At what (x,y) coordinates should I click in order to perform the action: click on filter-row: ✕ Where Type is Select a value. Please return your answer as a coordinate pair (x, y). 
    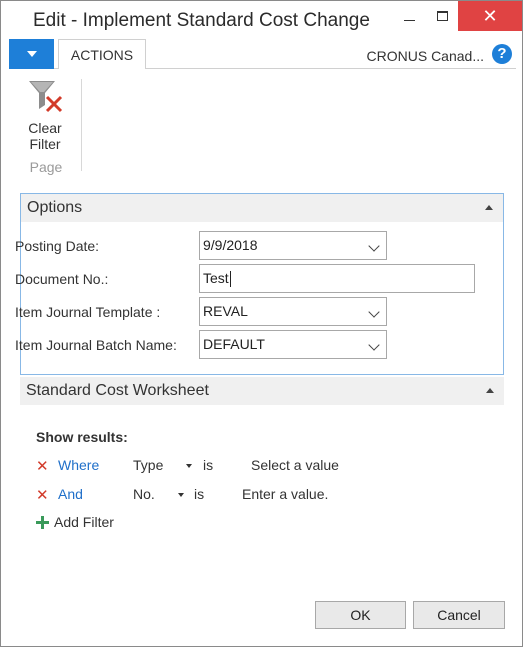
    Looking at the image, I should click on (261, 465).